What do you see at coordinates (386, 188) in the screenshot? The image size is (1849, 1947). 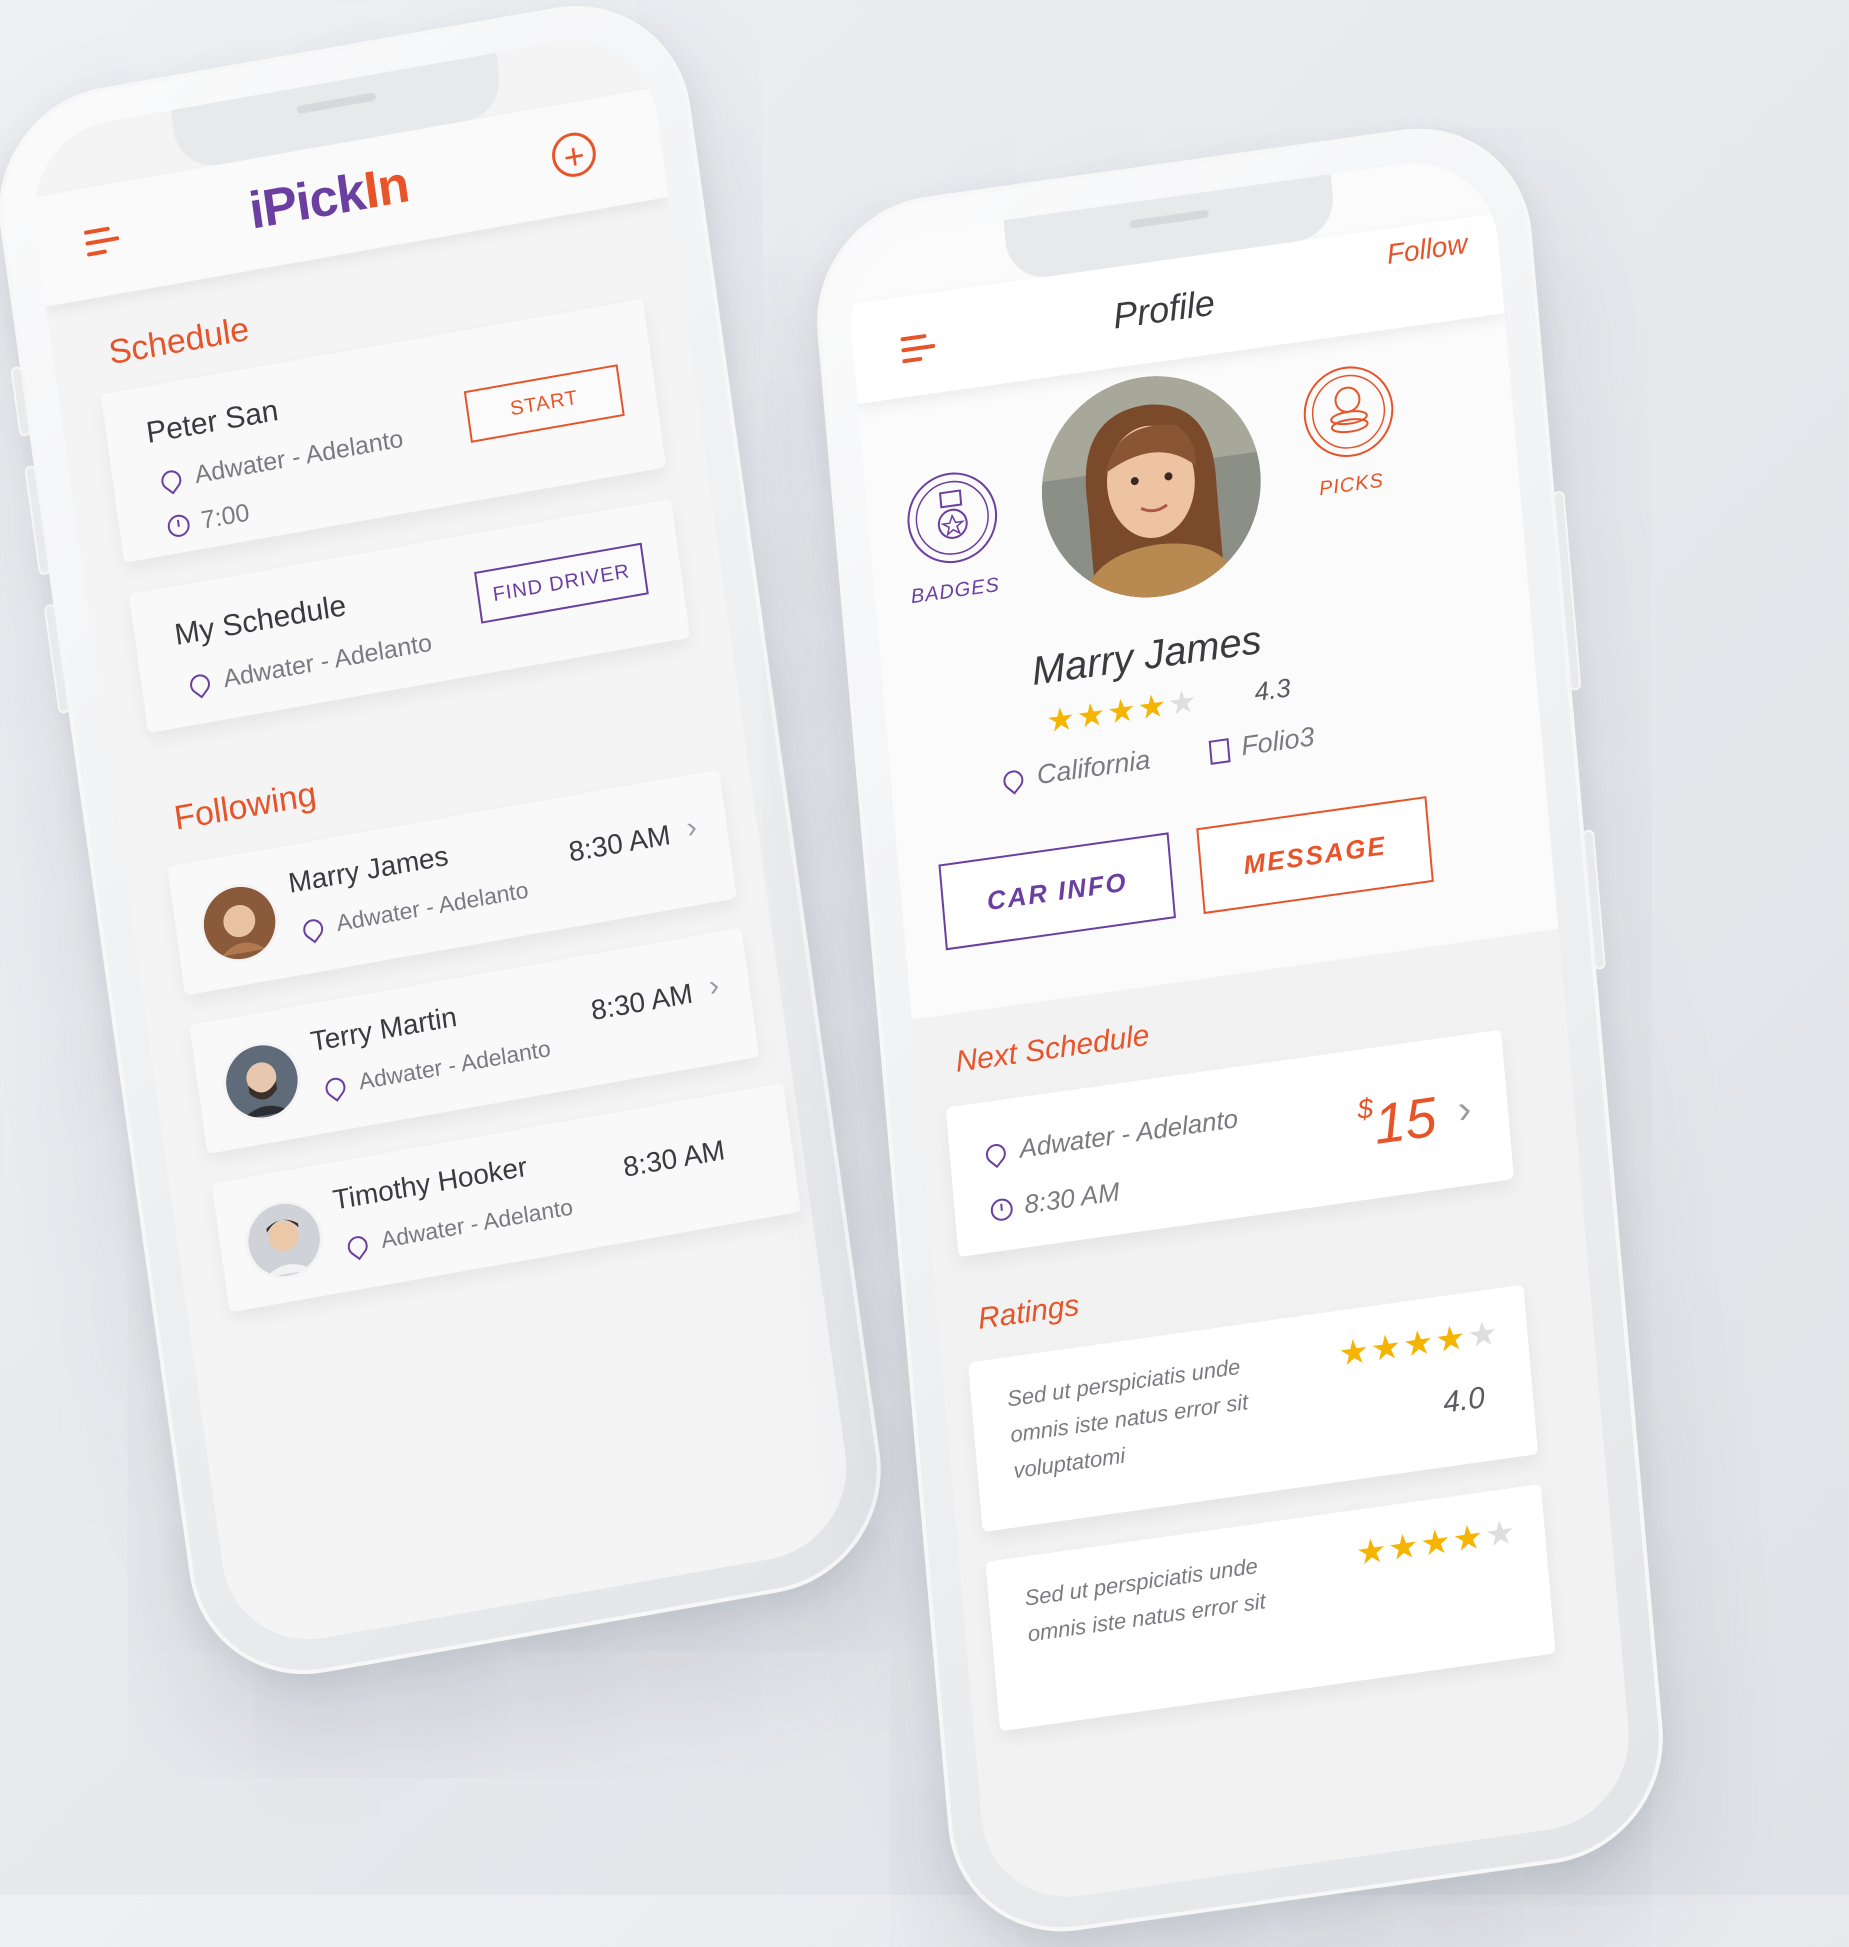 I see `logo-text-orange: In` at bounding box center [386, 188].